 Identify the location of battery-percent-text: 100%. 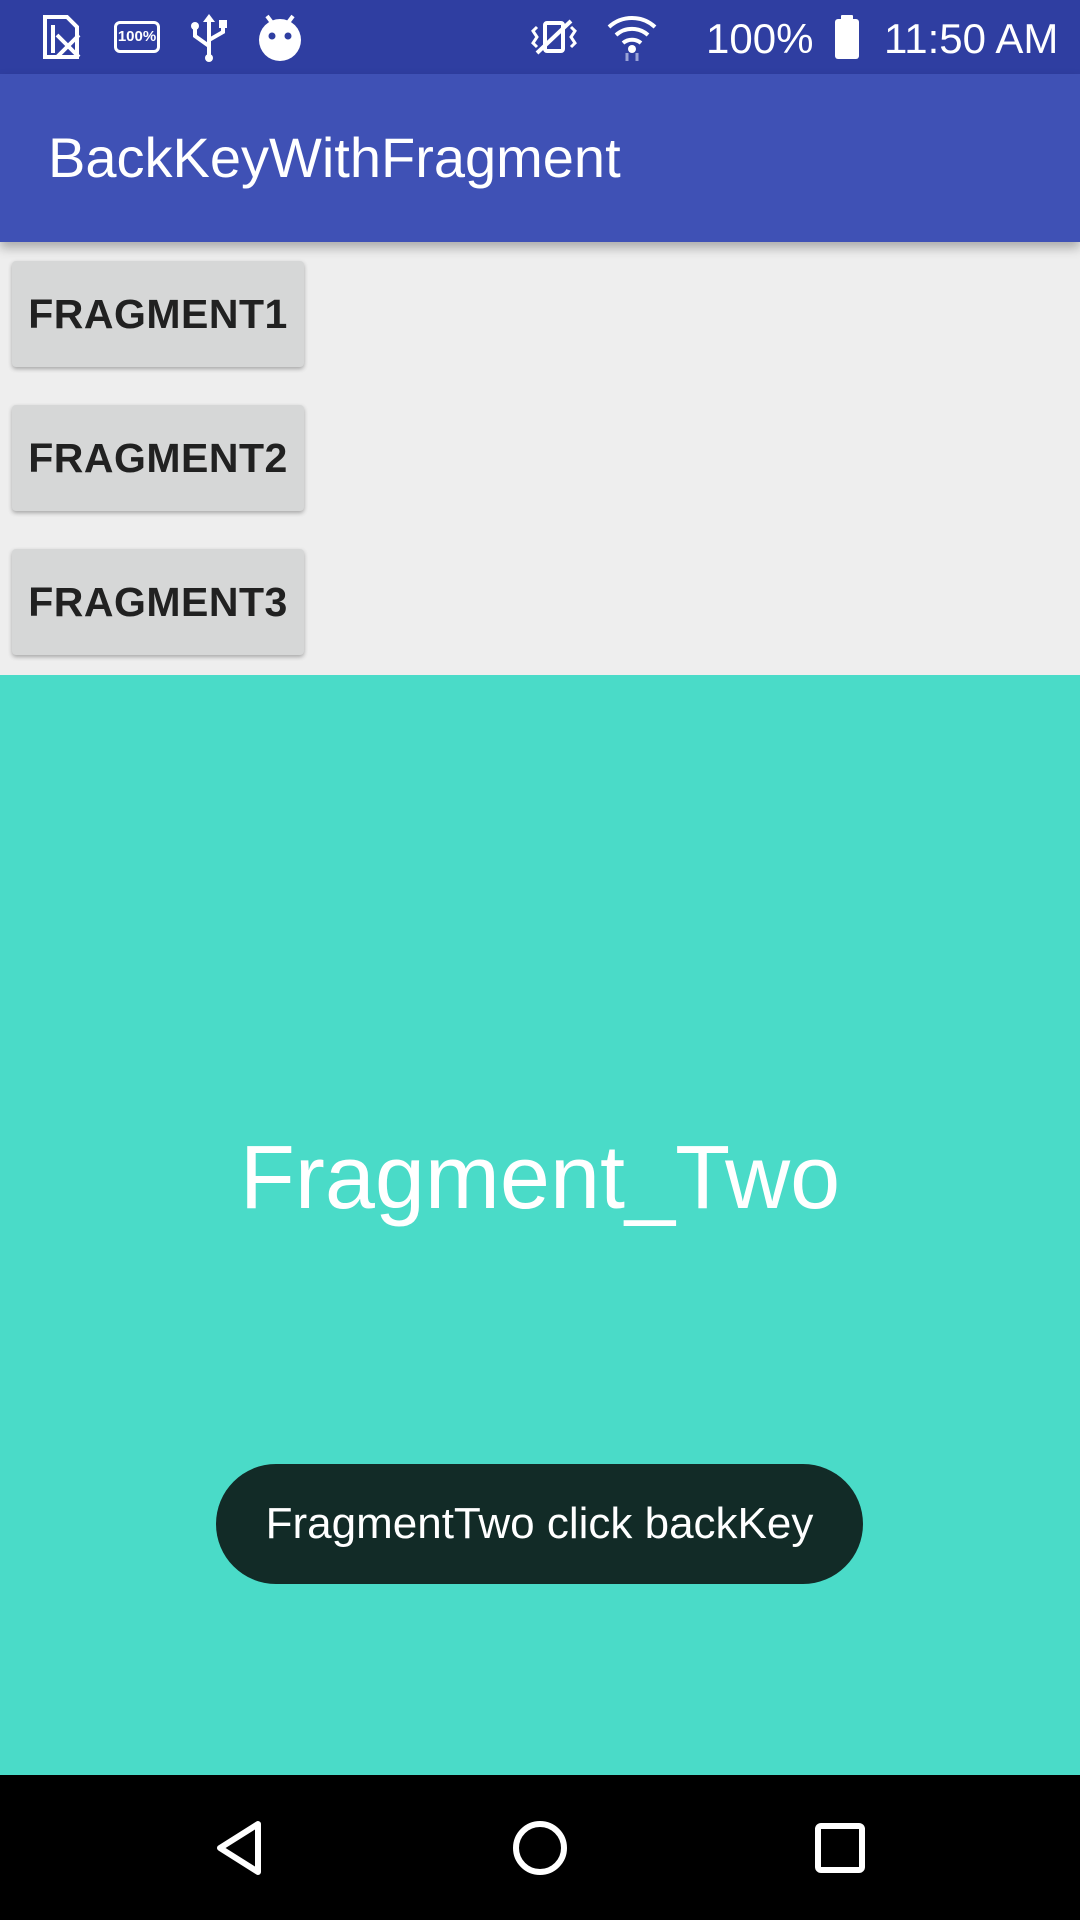
(760, 38).